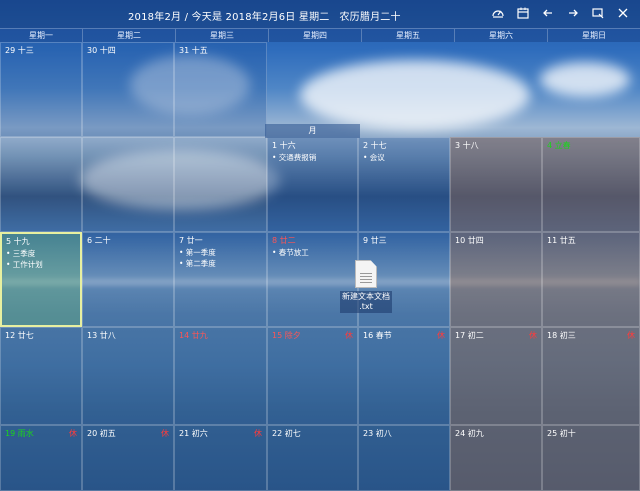  Describe the element at coordinates (561, 240) in the screenshot. I see `day-number: 11 廿五` at that location.